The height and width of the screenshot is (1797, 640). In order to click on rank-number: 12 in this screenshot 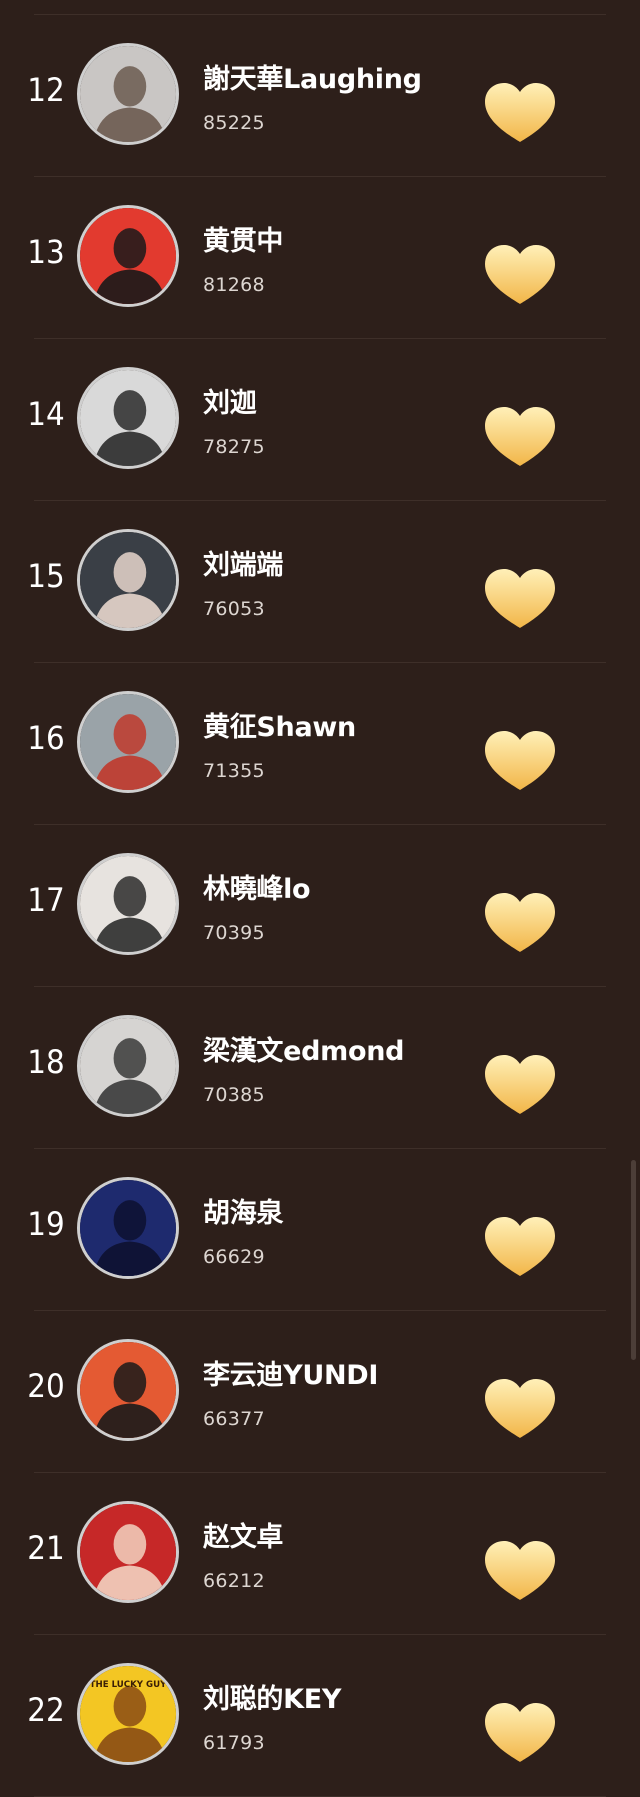, I will do `click(46, 90)`.